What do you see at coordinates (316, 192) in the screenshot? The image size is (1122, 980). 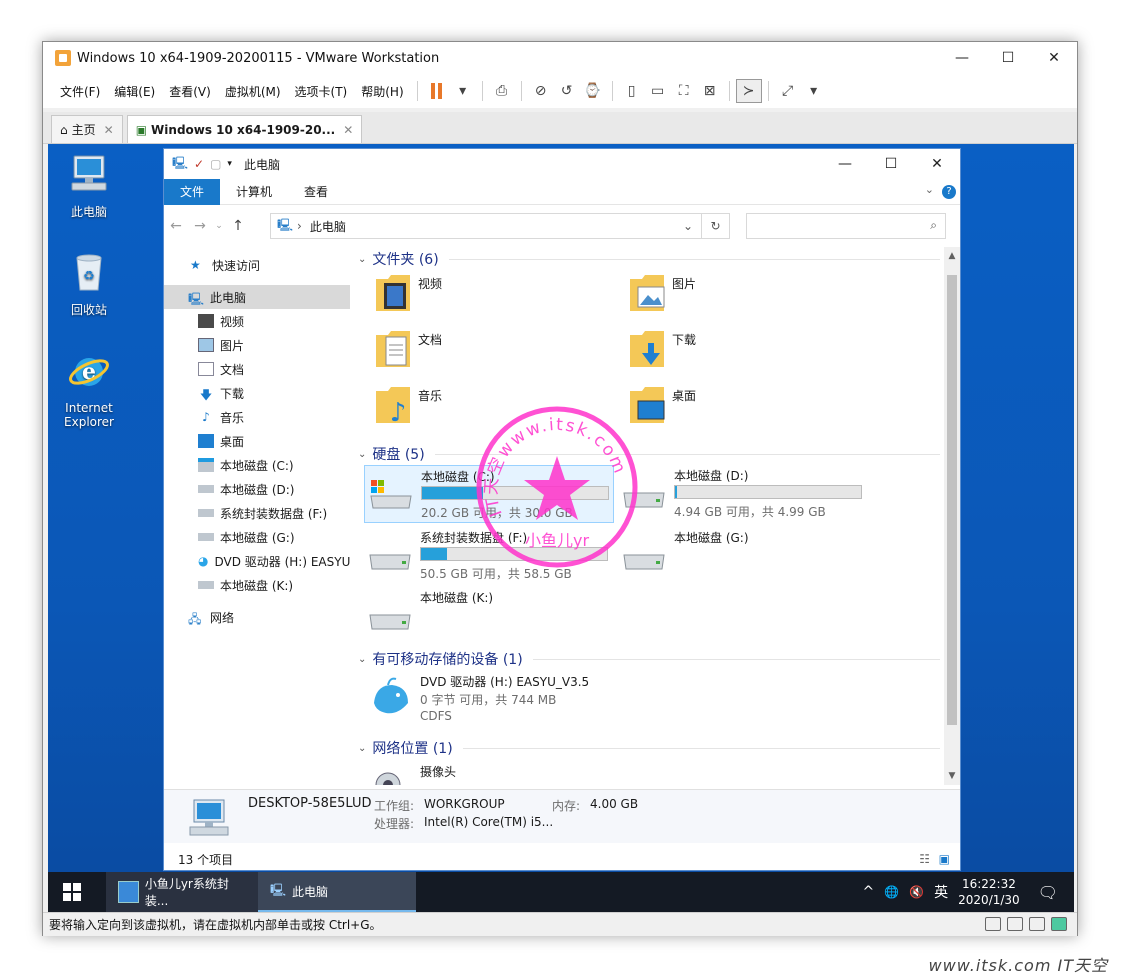 I see `ribbon-tab-view: 查看` at bounding box center [316, 192].